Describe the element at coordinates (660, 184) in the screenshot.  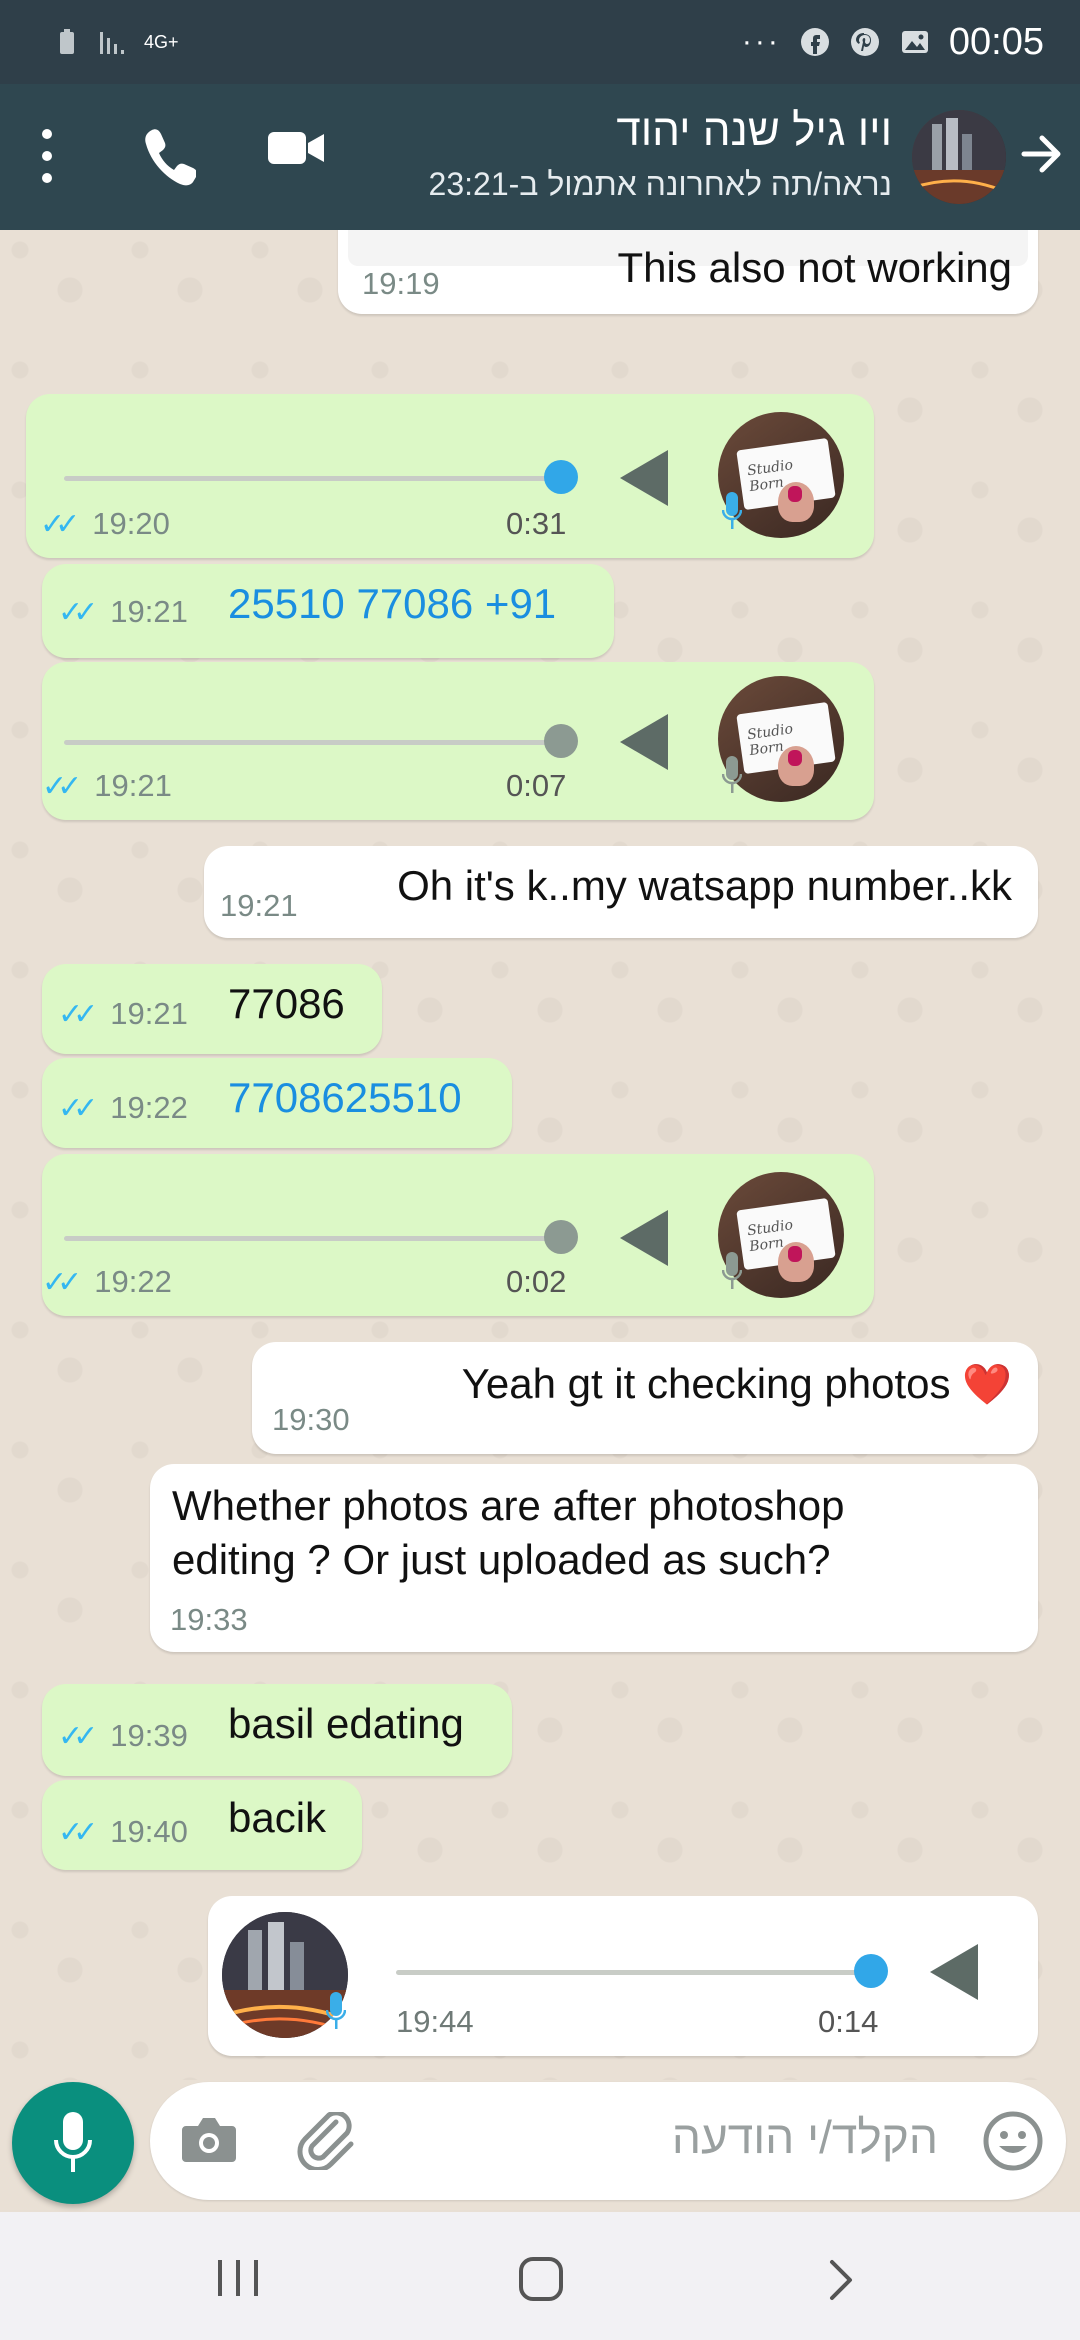
I see `last-seen-status: נראה/תה לאחרונה אתמול ב-23:21` at that location.